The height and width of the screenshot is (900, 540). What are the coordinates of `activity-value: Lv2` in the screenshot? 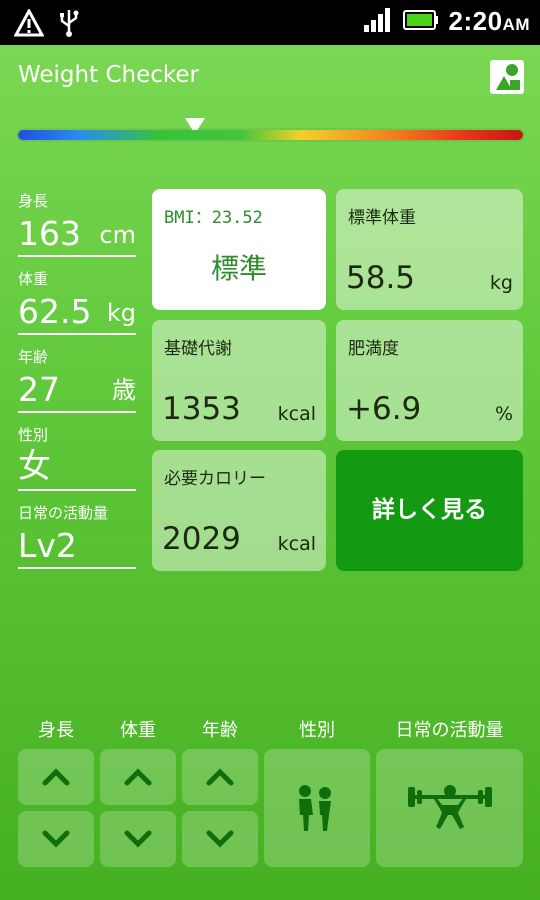 It's located at (47, 545).